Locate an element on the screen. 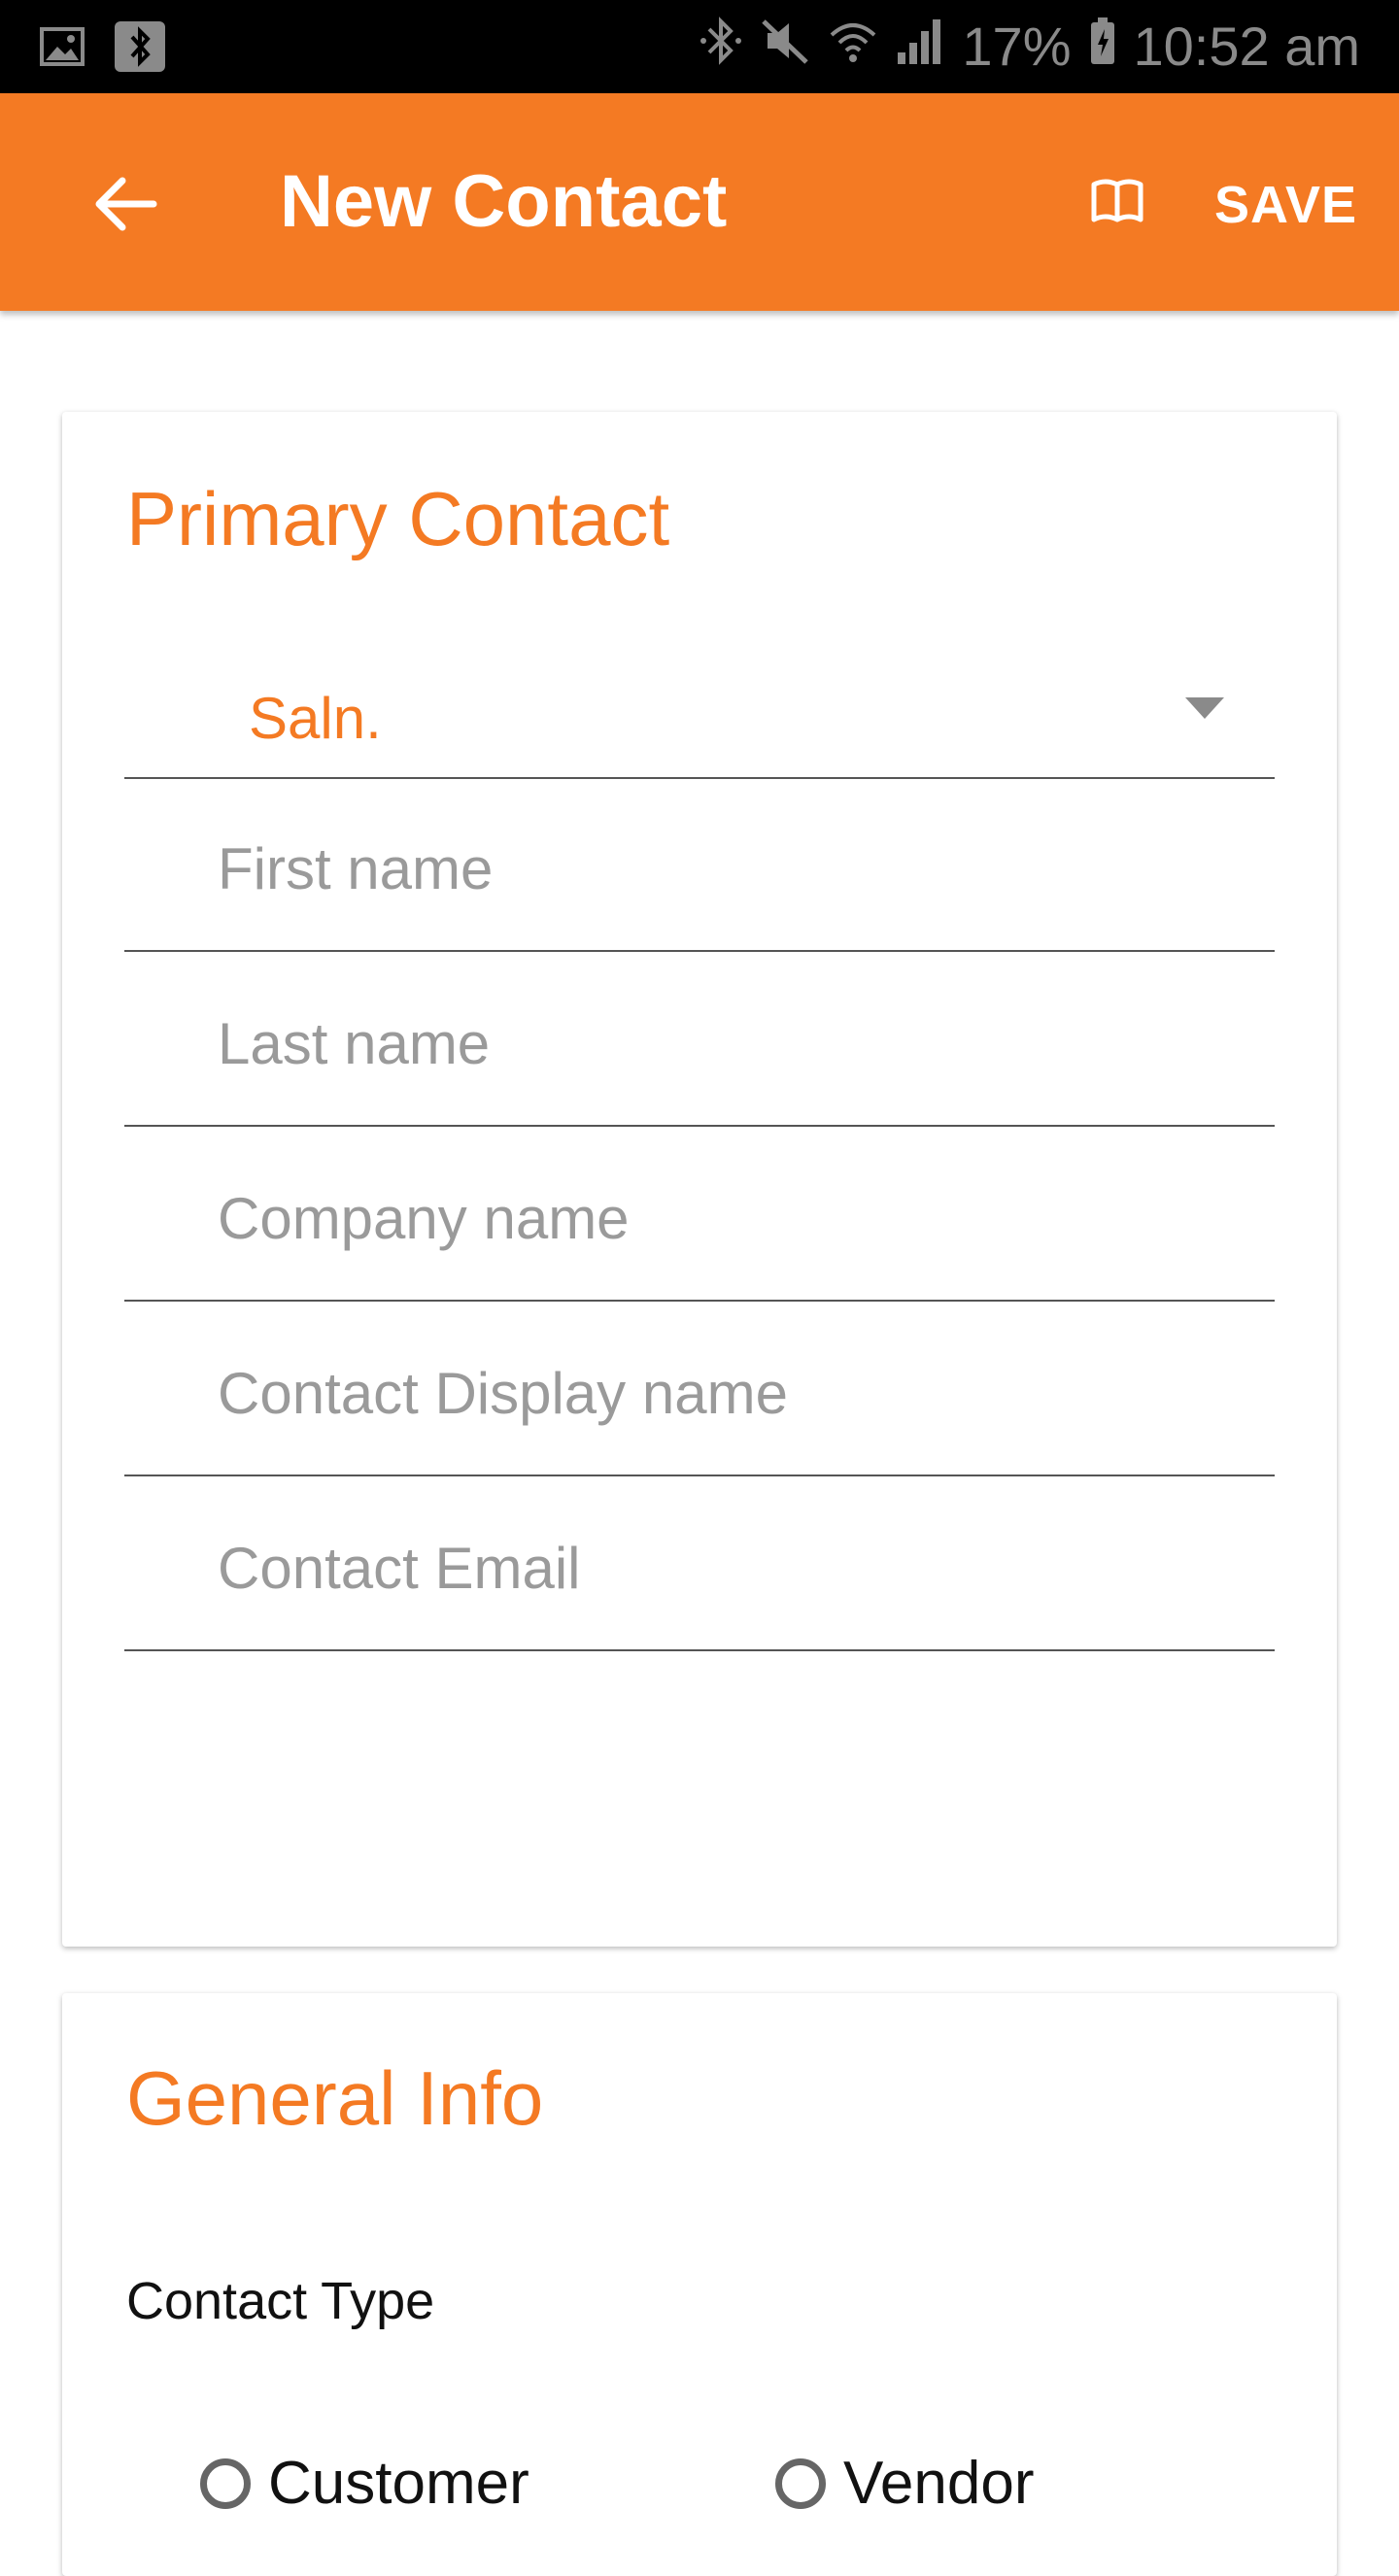 The image size is (1399, 2576). general-info-title: General Info is located at coordinates (335, 2098).